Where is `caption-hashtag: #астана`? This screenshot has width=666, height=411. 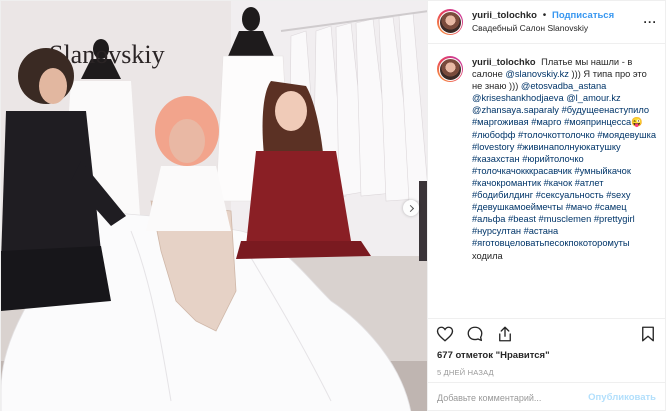
caption-hashtag: #астана is located at coordinates (541, 231).